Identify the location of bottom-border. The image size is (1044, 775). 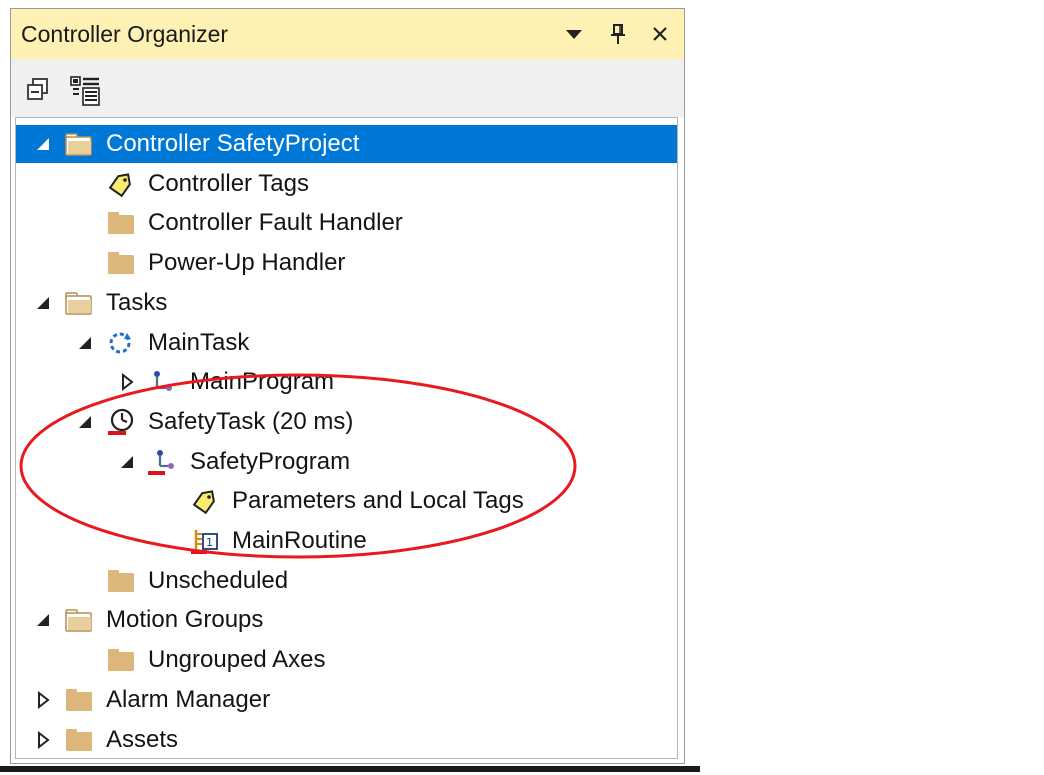
(350, 769).